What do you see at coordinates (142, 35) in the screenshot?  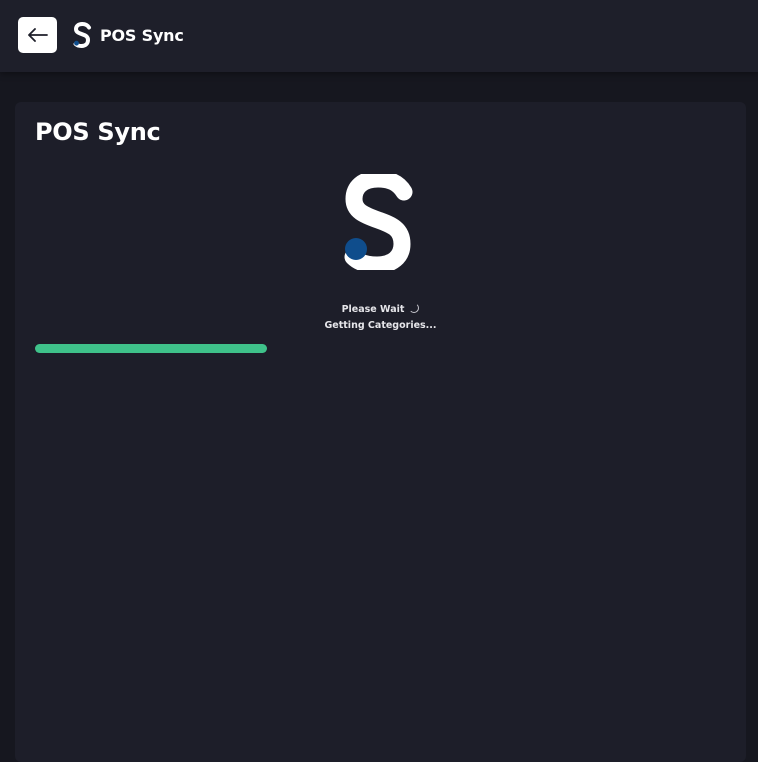 I see `app-title: POS Sync` at bounding box center [142, 35].